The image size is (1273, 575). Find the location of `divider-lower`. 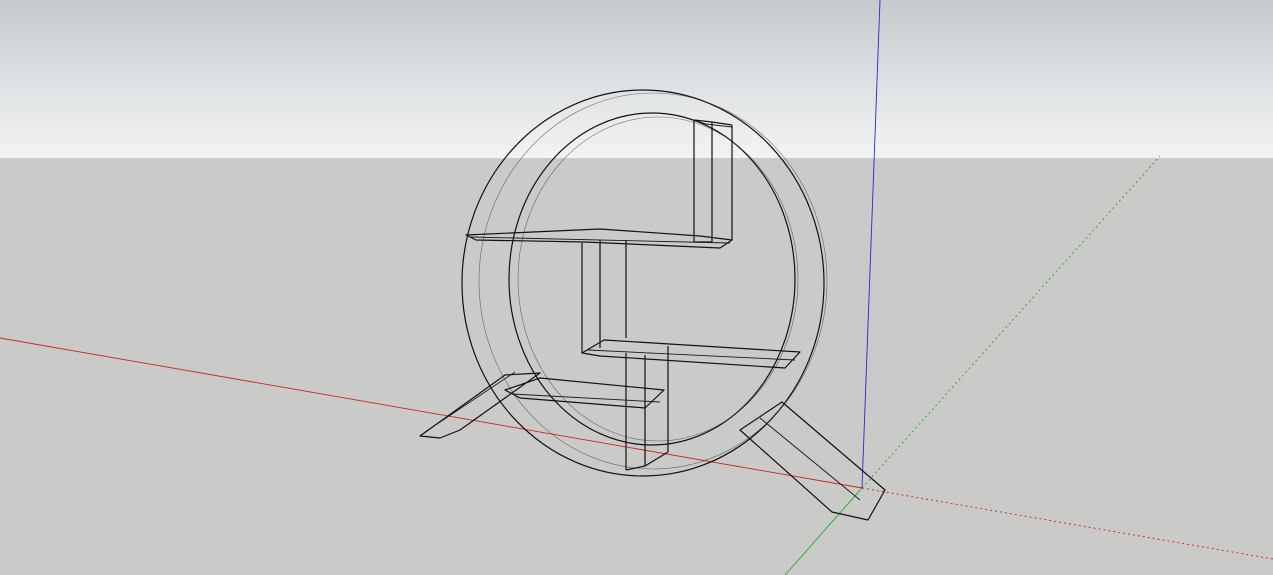

divider-lower is located at coordinates (647, 408).